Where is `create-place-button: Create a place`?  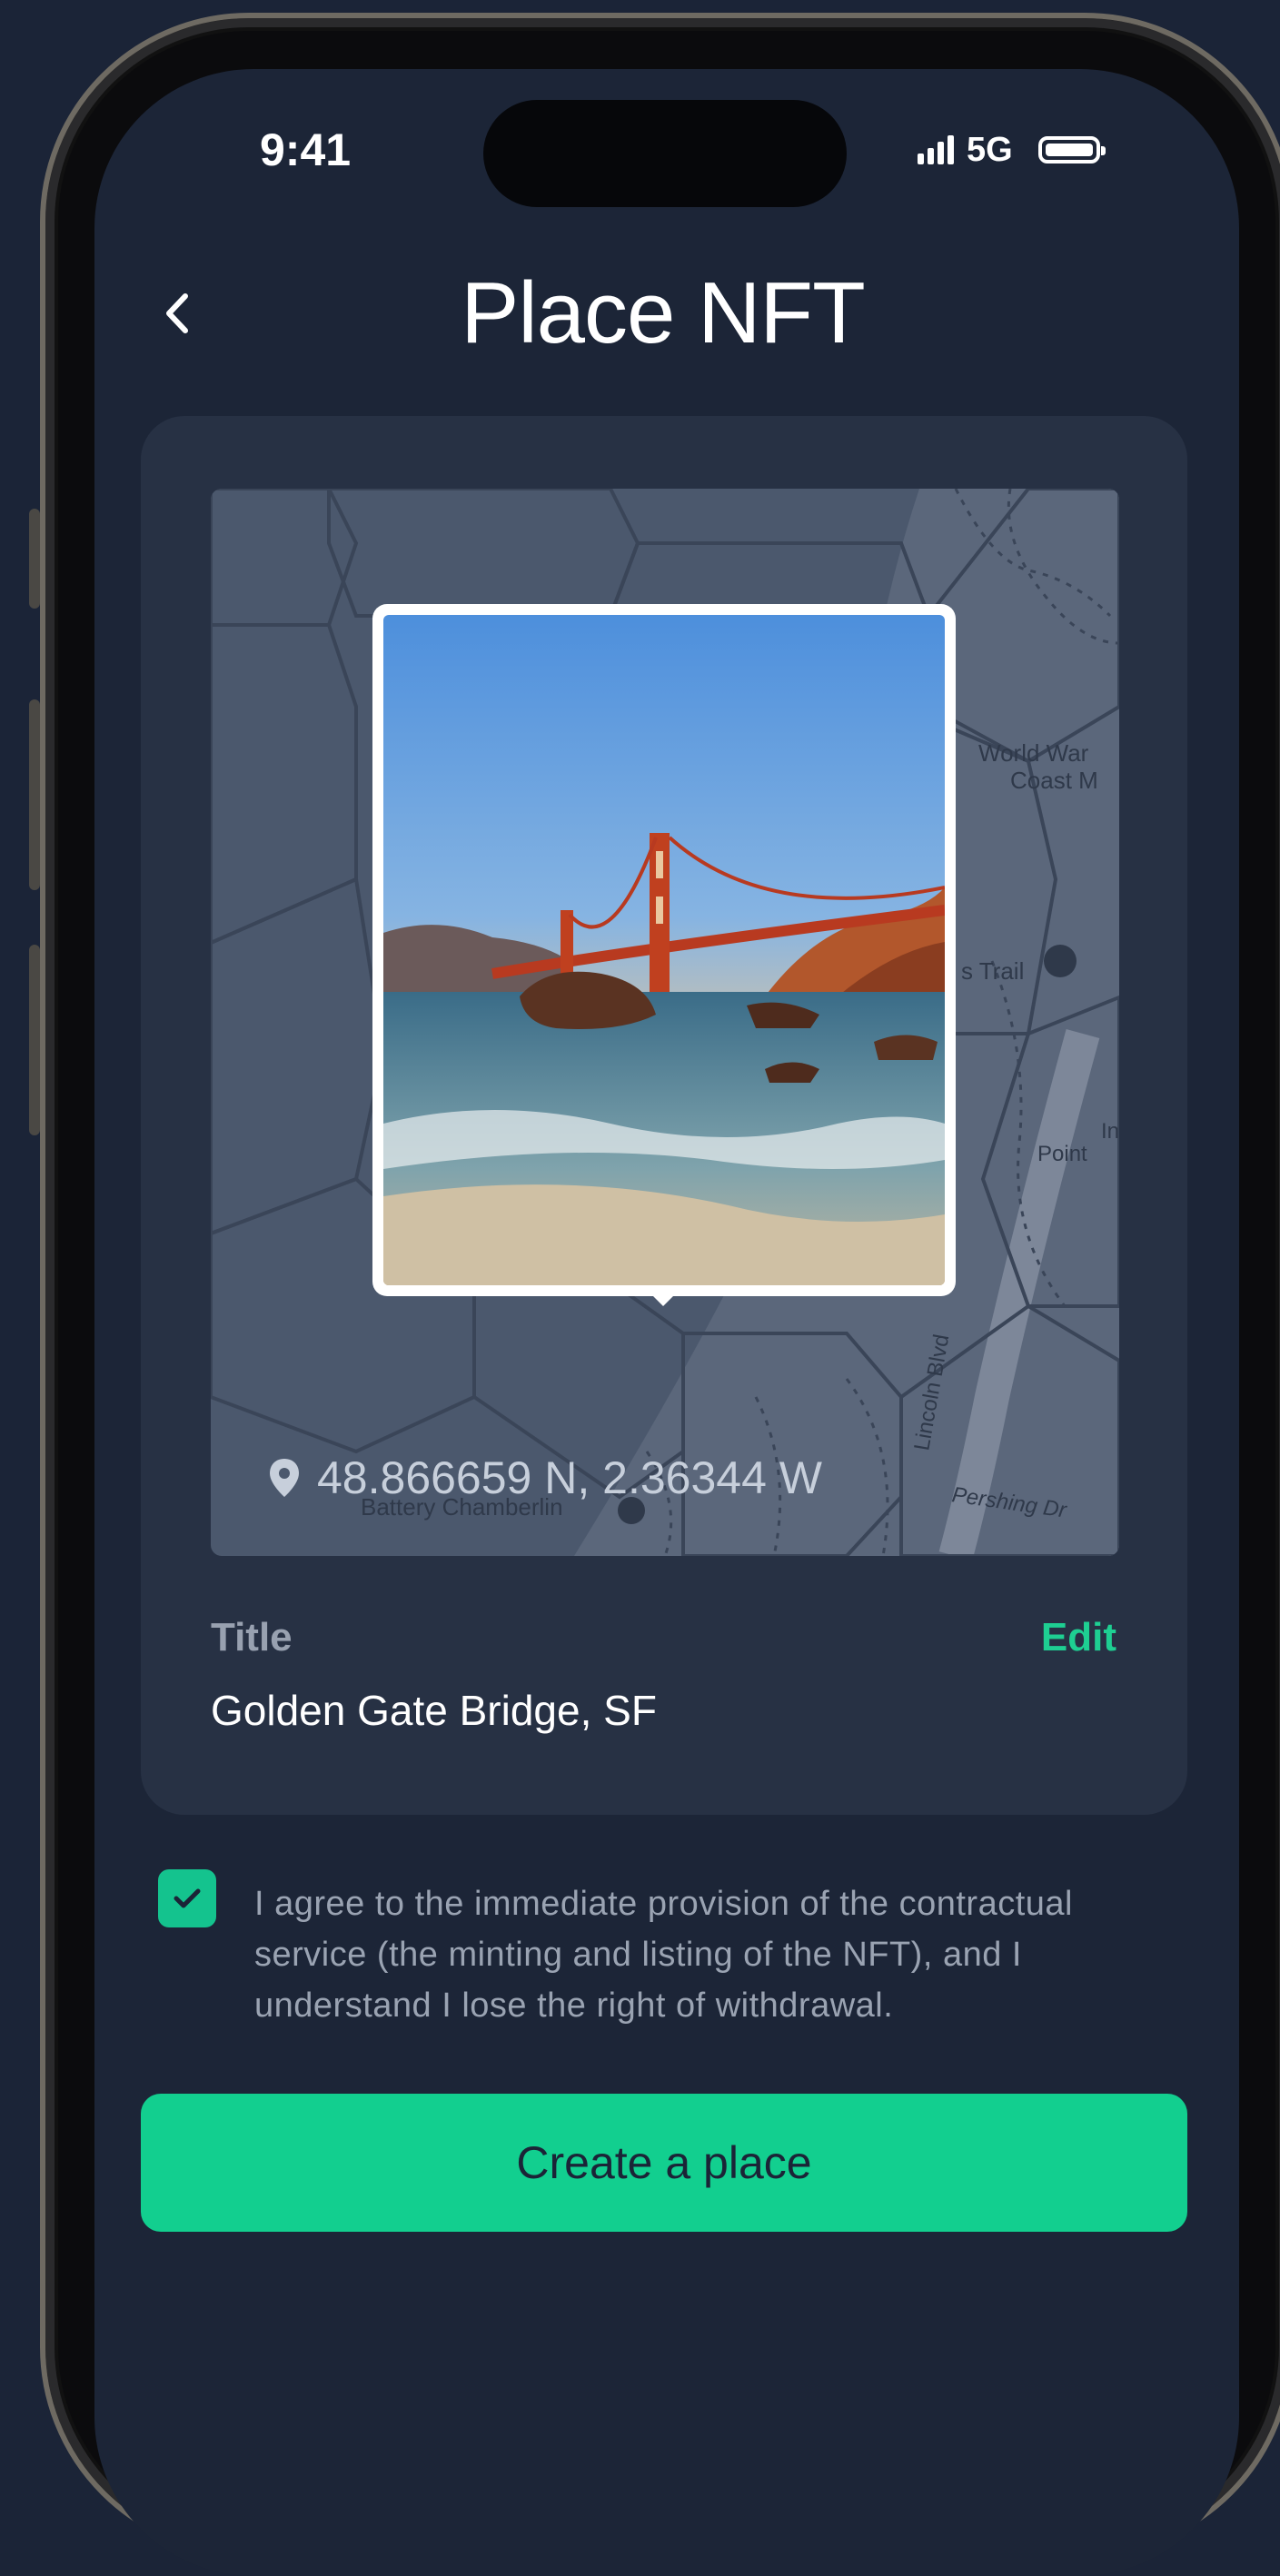
create-place-button: Create a place is located at coordinates (664, 2163).